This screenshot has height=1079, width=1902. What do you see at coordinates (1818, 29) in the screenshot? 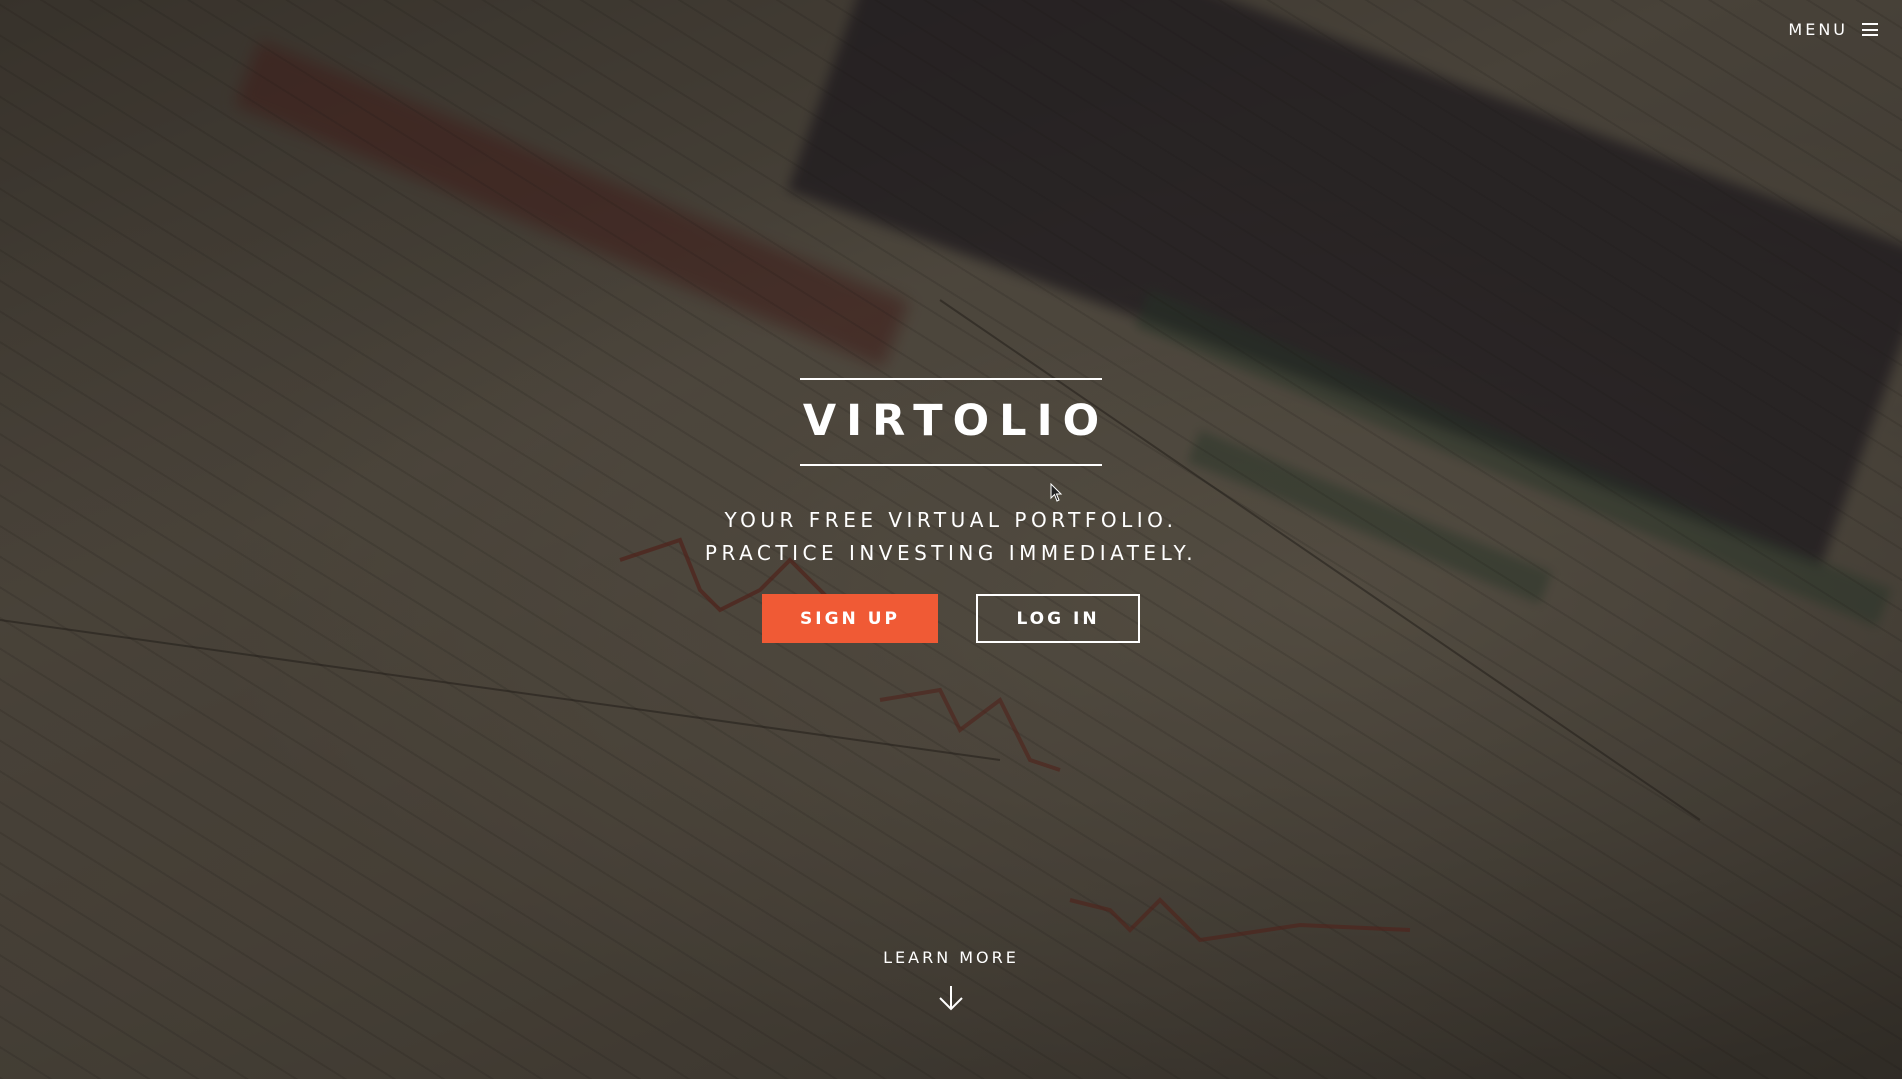
I see `menu-label: MENU` at bounding box center [1818, 29].